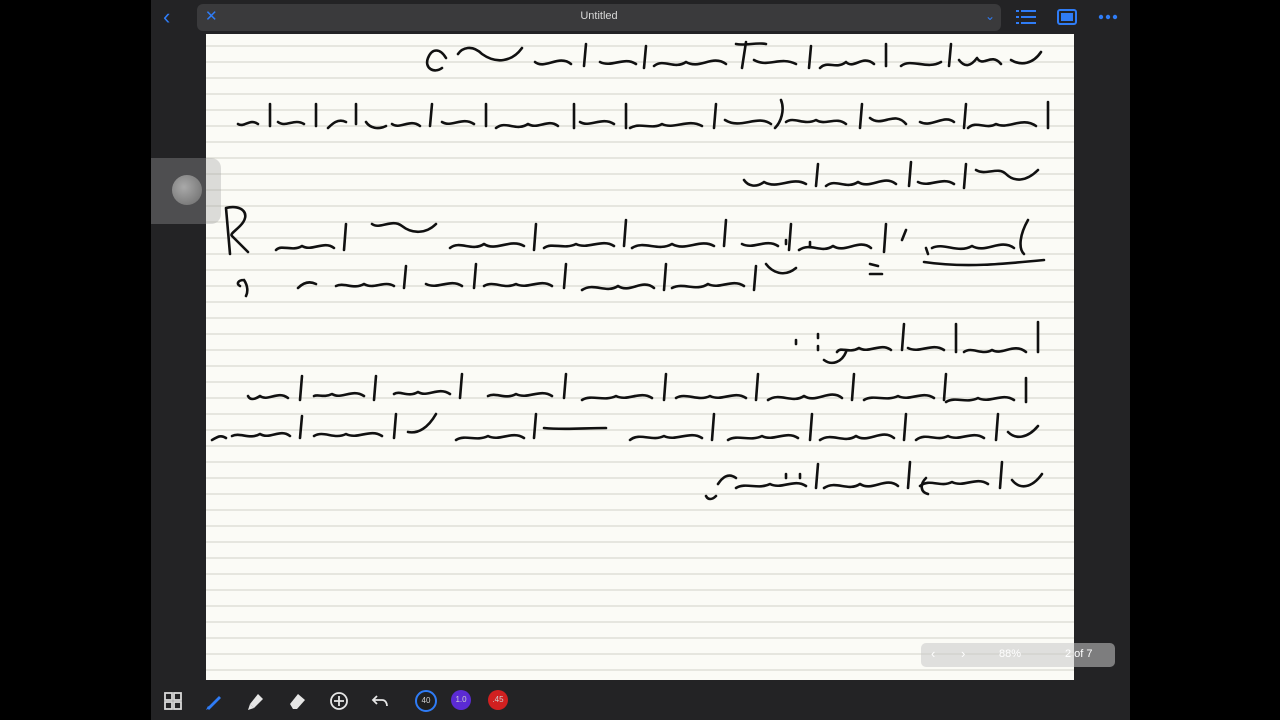 The width and height of the screenshot is (1280, 720). I want to click on sidebar-drag-handle, so click(186, 191).